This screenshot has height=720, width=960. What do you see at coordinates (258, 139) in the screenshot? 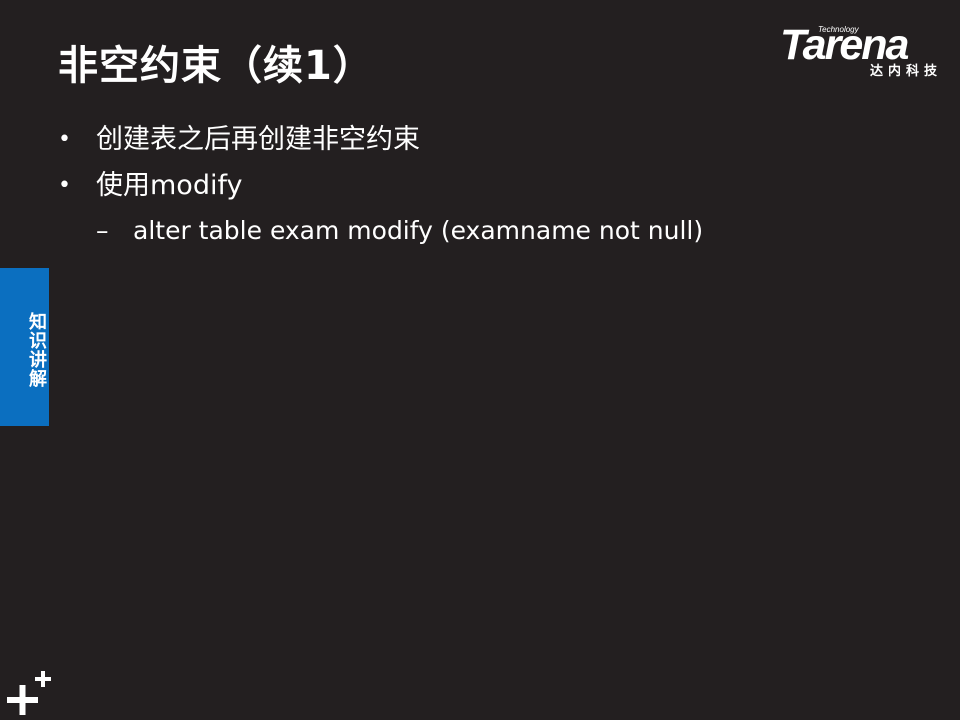
I see `bullet-text: 创建表之后再创建非空约束` at bounding box center [258, 139].